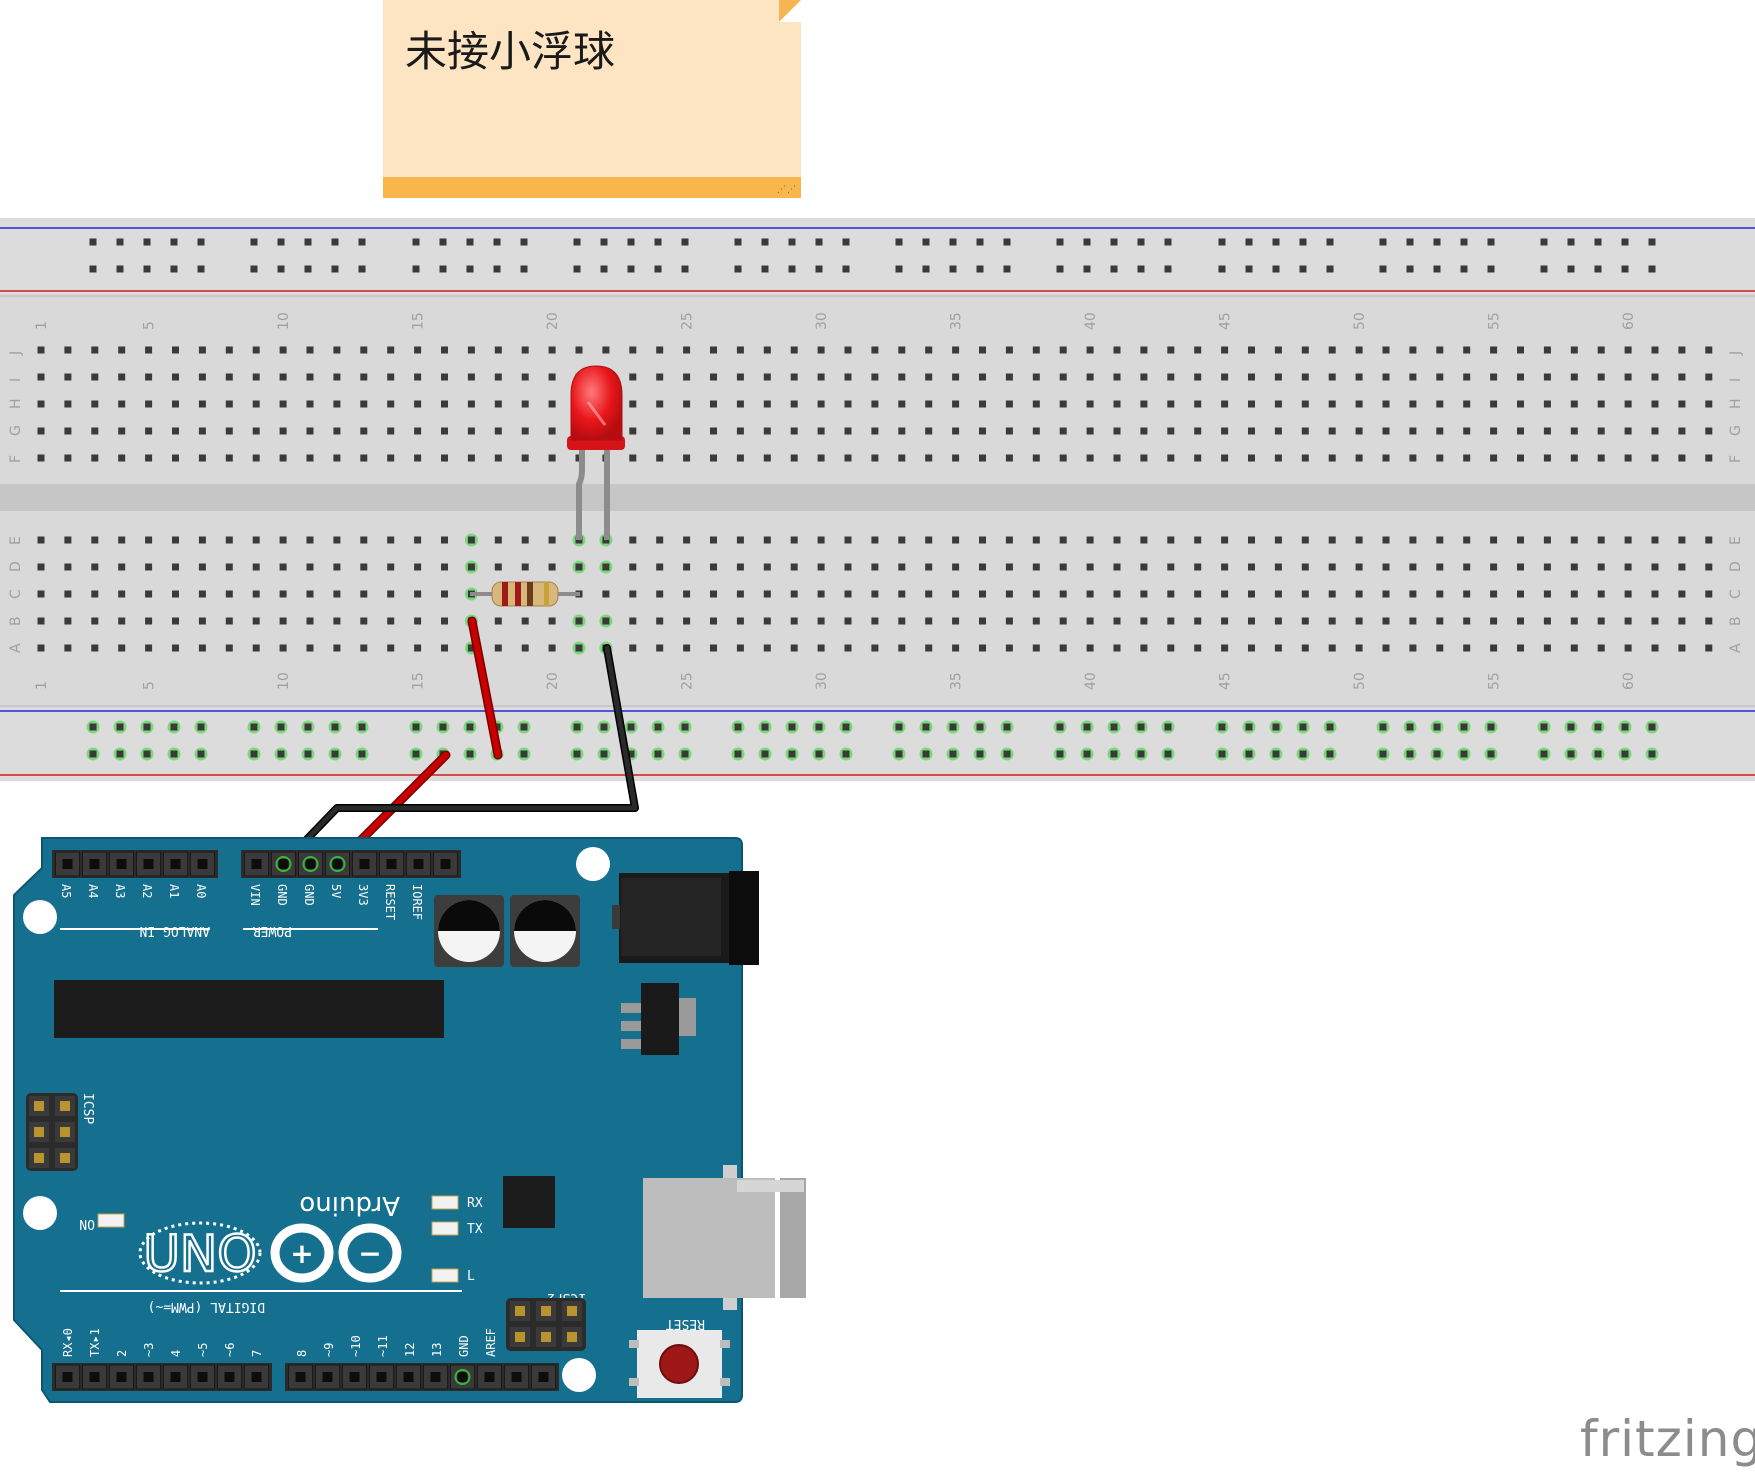  Describe the element at coordinates (546, 1324) in the screenshot. I see `icsp2-header` at that location.